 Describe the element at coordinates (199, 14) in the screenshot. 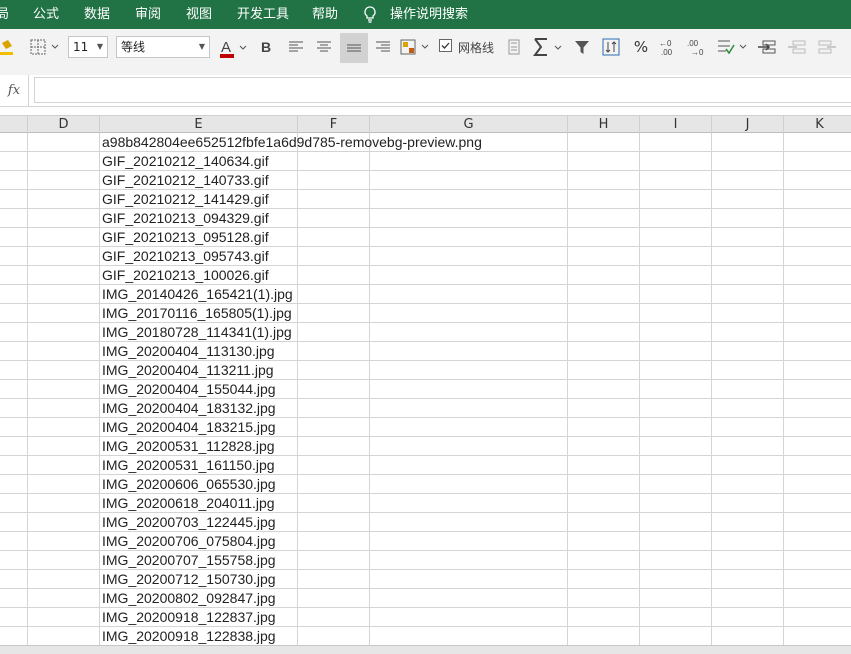

I see `tab-view: 视图` at that location.